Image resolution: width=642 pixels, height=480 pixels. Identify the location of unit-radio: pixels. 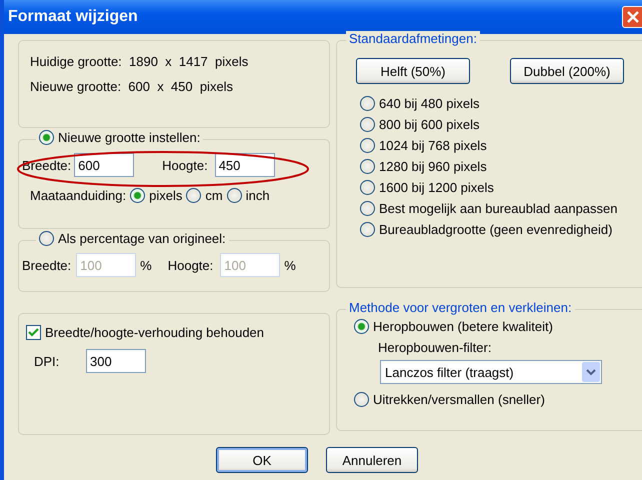
(156, 195).